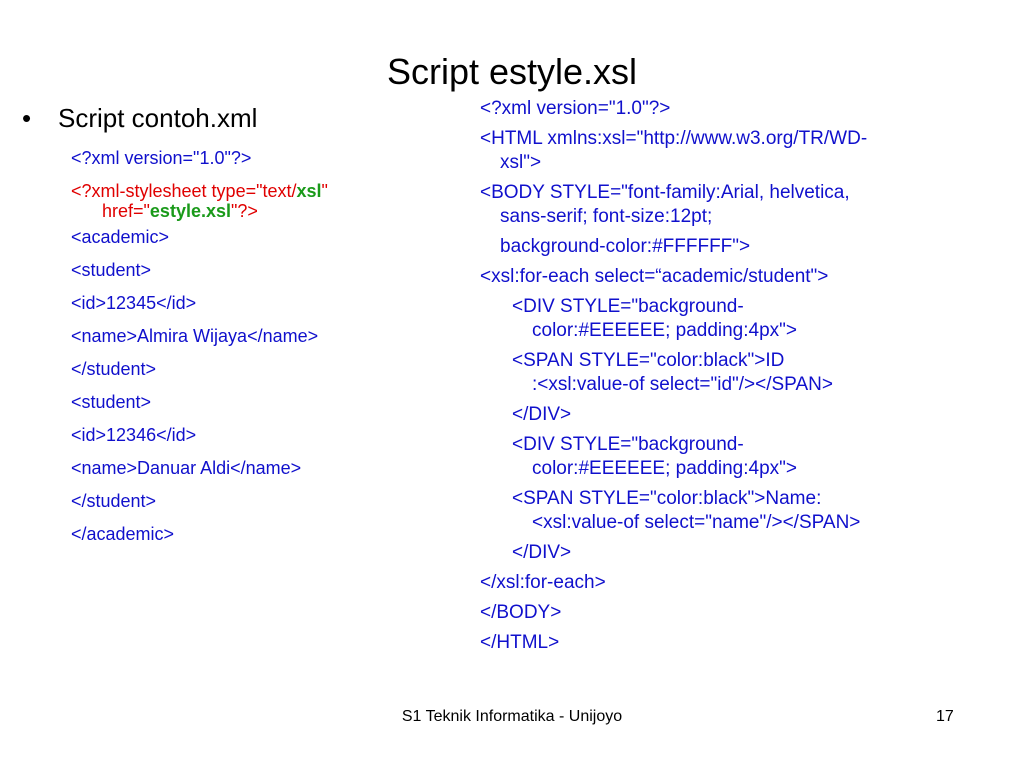 Image resolution: width=1024 pixels, height=768 pixels. What do you see at coordinates (654, 276) in the screenshot?
I see `xsl-line: <xsl:for-each select=“academic/student">` at bounding box center [654, 276].